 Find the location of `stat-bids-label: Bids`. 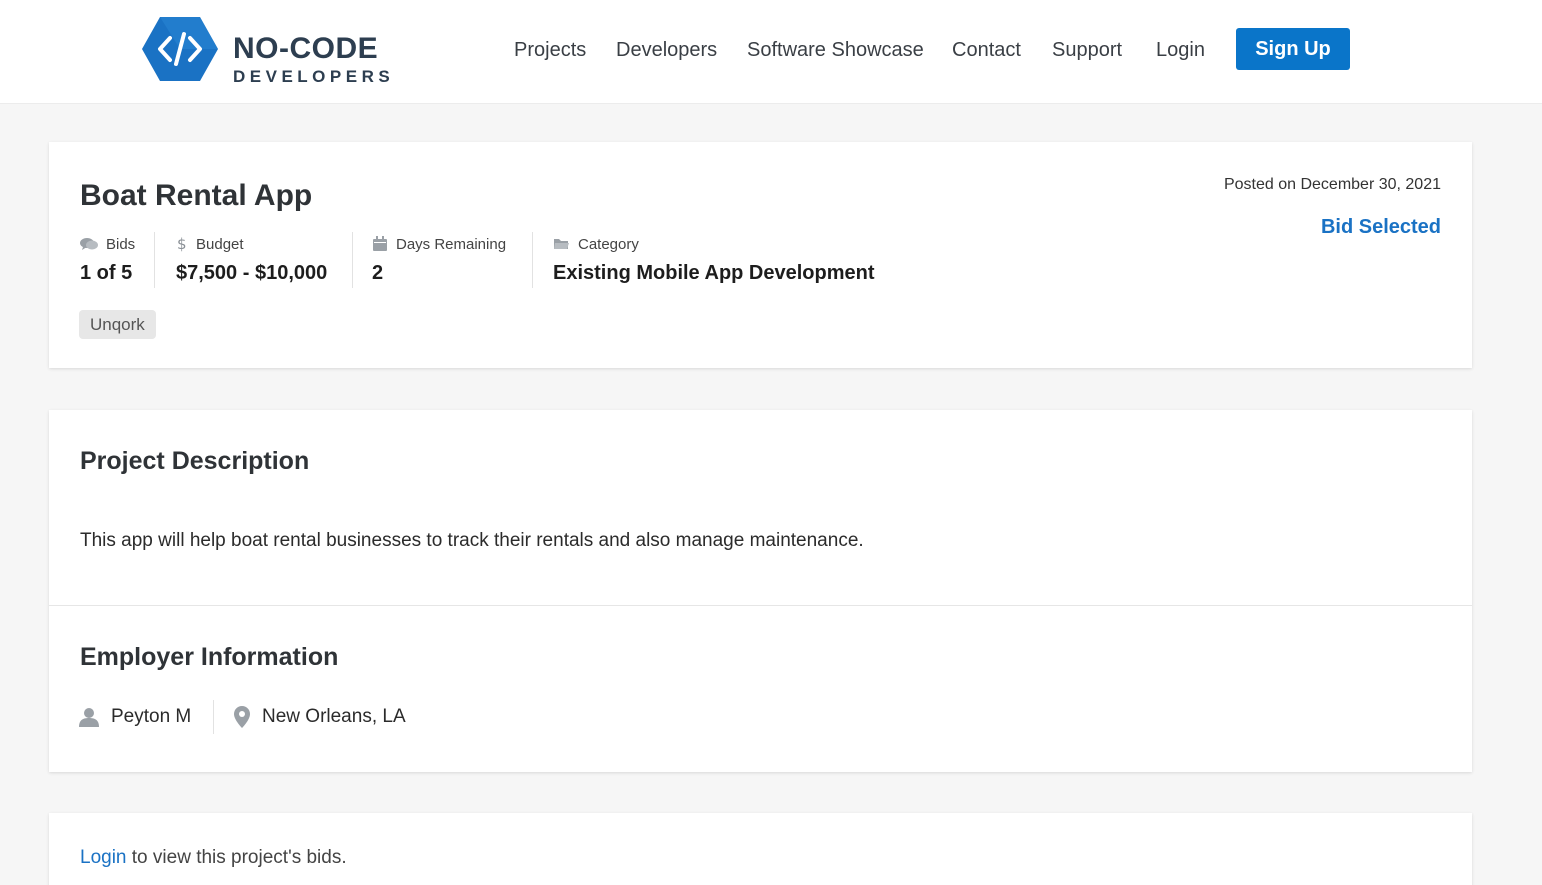

stat-bids-label: Bids is located at coordinates (121, 244).